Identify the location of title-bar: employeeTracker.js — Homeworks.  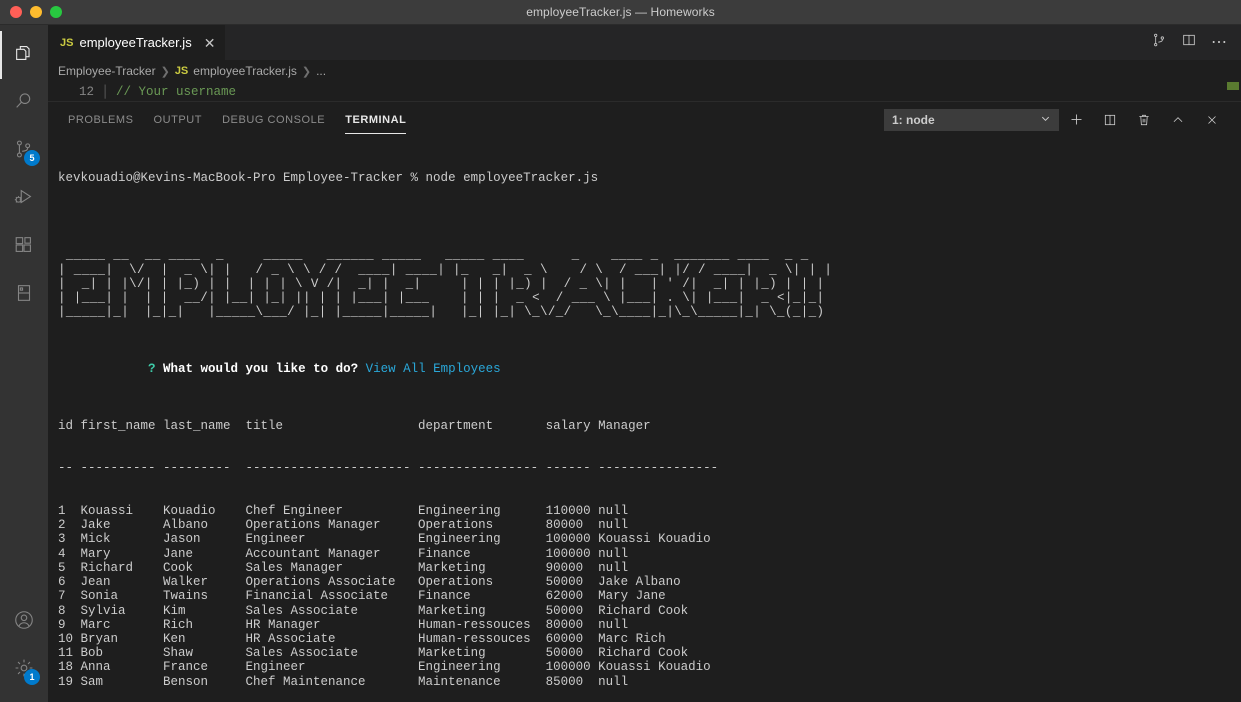
(620, 12).